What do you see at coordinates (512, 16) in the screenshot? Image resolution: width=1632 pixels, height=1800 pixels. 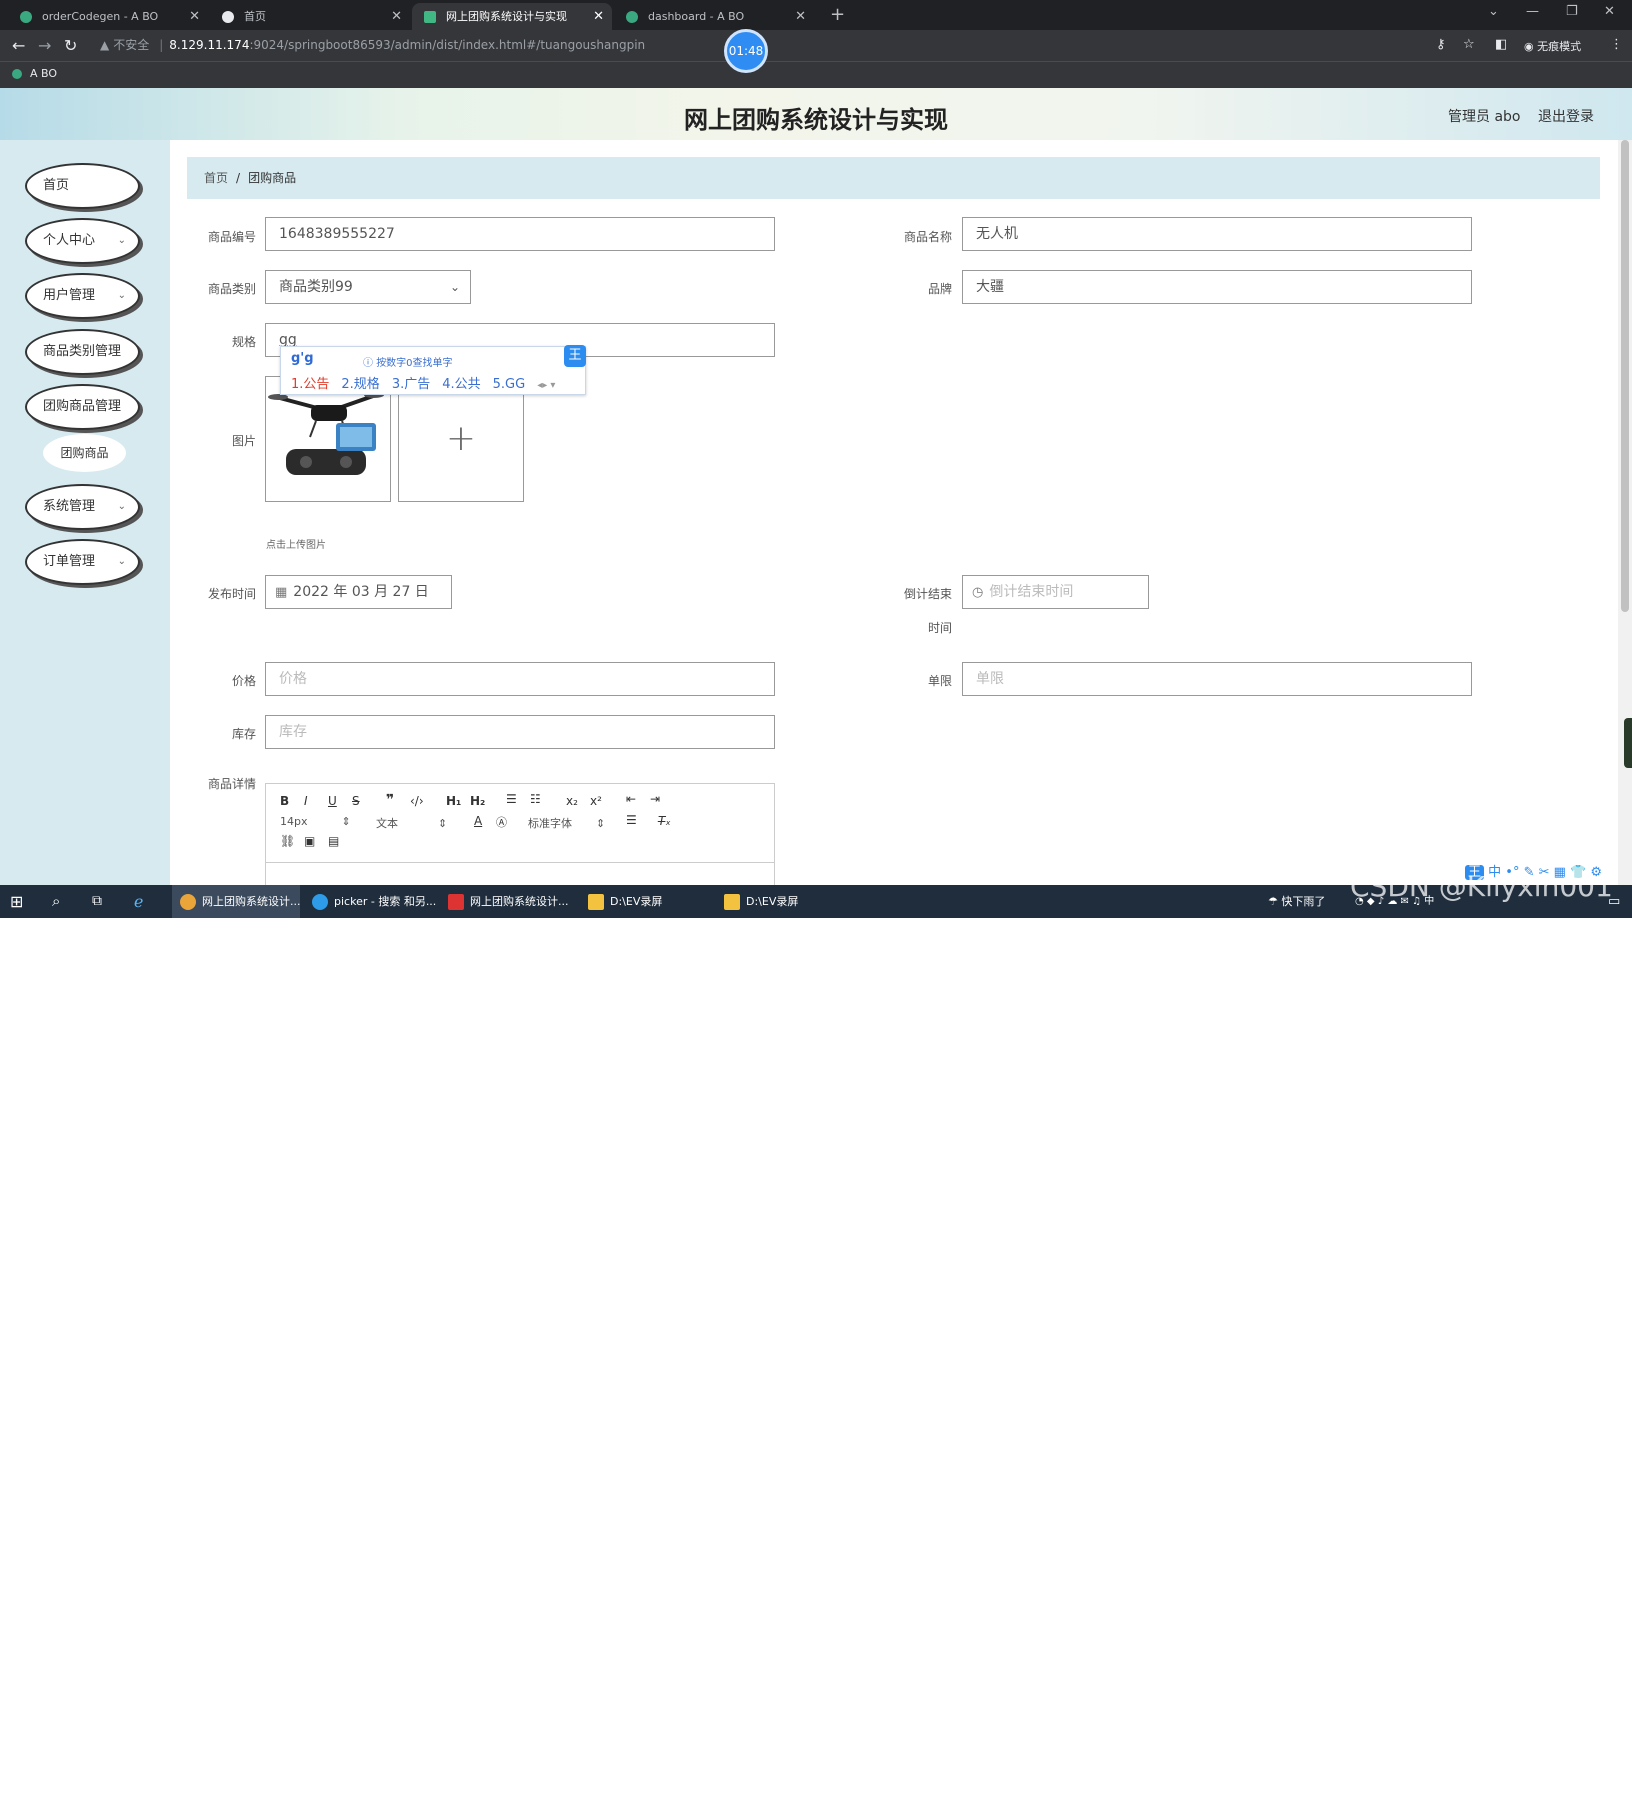 I see `tab-tuangou: 网上团购系统设计与实现 ✕` at bounding box center [512, 16].